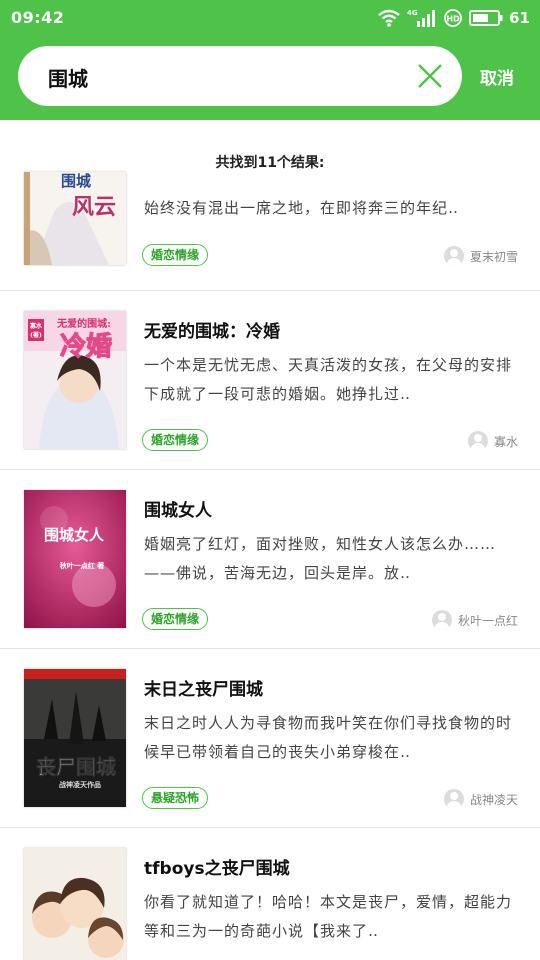 The width and height of the screenshot is (540, 960). Describe the element at coordinates (86, 346) in the screenshot. I see `cover-title: 冷婚` at that location.